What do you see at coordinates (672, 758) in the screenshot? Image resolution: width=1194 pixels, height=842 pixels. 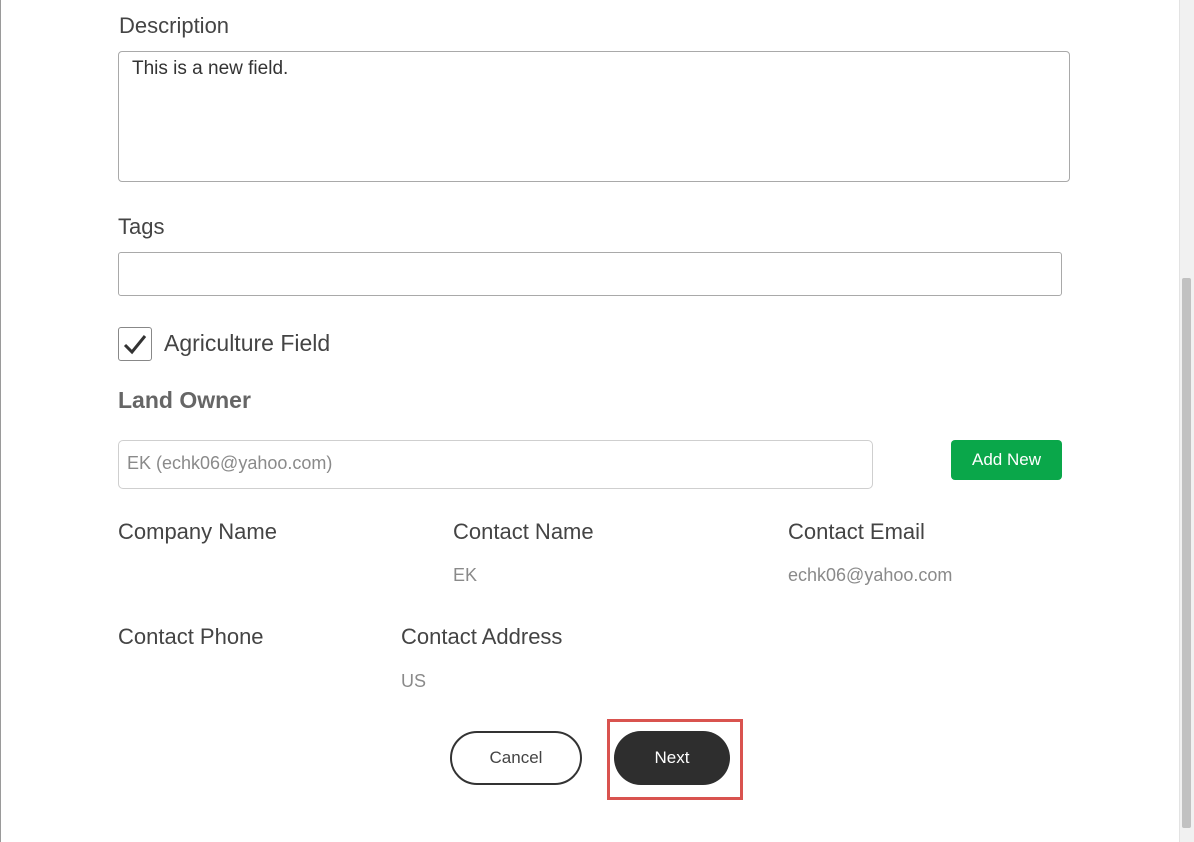 I see `next-button: Next` at bounding box center [672, 758].